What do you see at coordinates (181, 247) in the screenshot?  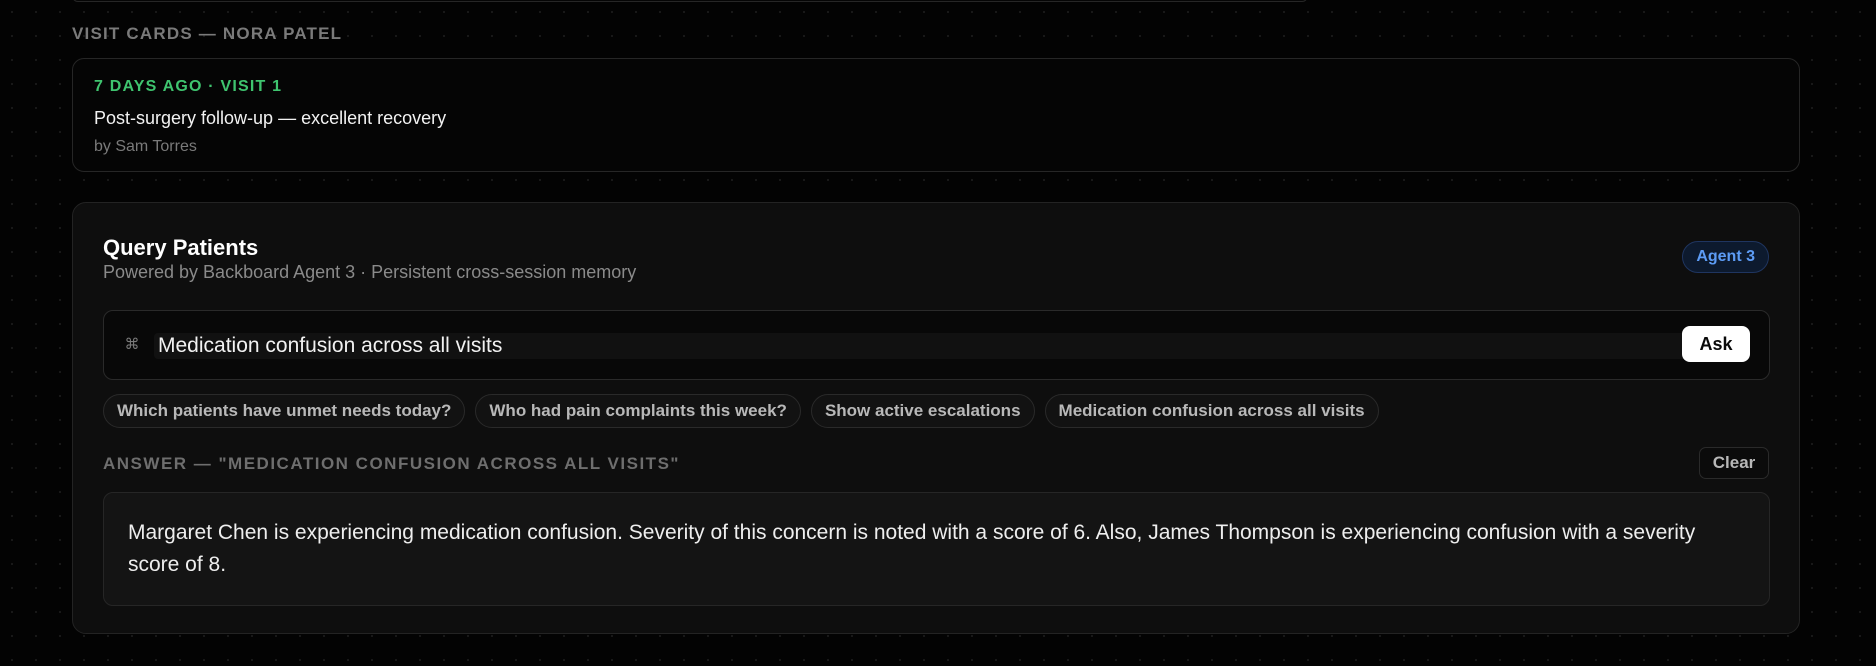 I see `panel-title: Query Patients` at bounding box center [181, 247].